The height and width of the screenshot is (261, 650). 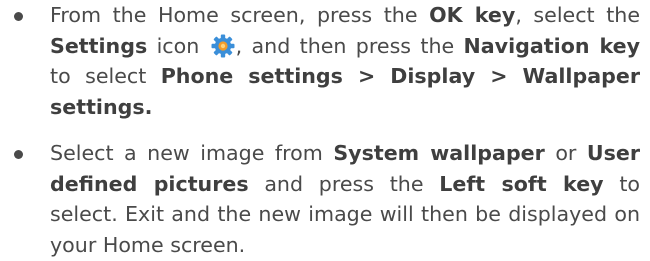 I want to click on settings-gear-icon, so click(x=223, y=46).